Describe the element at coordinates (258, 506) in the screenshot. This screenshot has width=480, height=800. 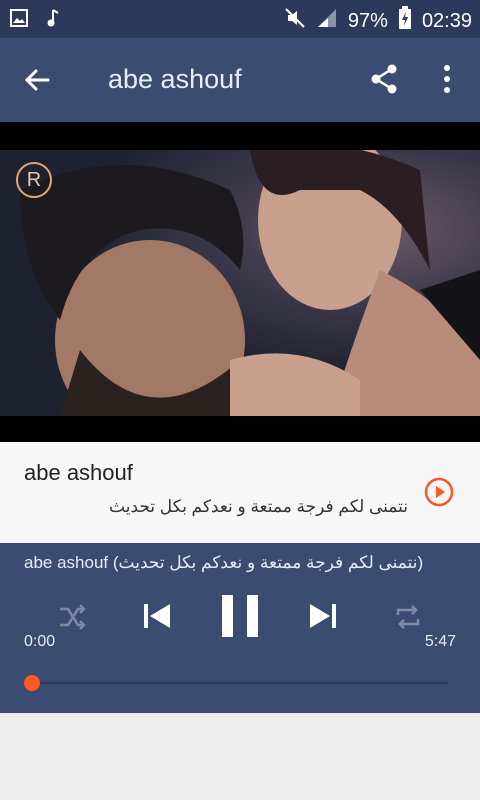
I see `track-subtitle: نتمنى لكم فرجة ممتعة و نعدكم بكل تحديث` at that location.